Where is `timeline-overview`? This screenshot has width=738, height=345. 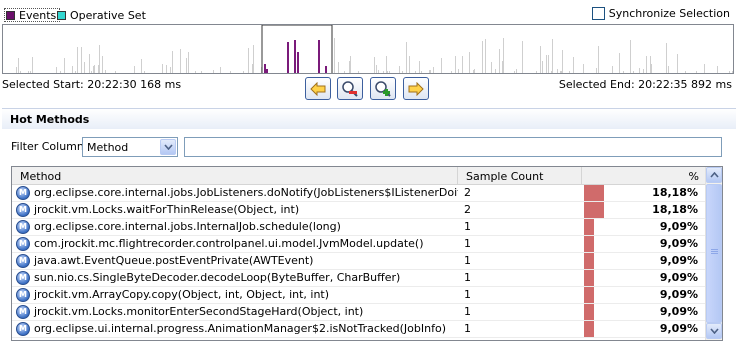
timeline-overview is located at coordinates (368, 49).